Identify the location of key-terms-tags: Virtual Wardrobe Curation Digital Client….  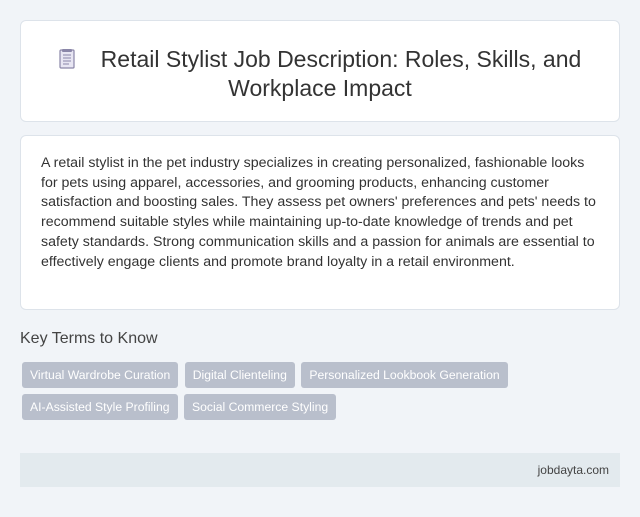
(312, 394).